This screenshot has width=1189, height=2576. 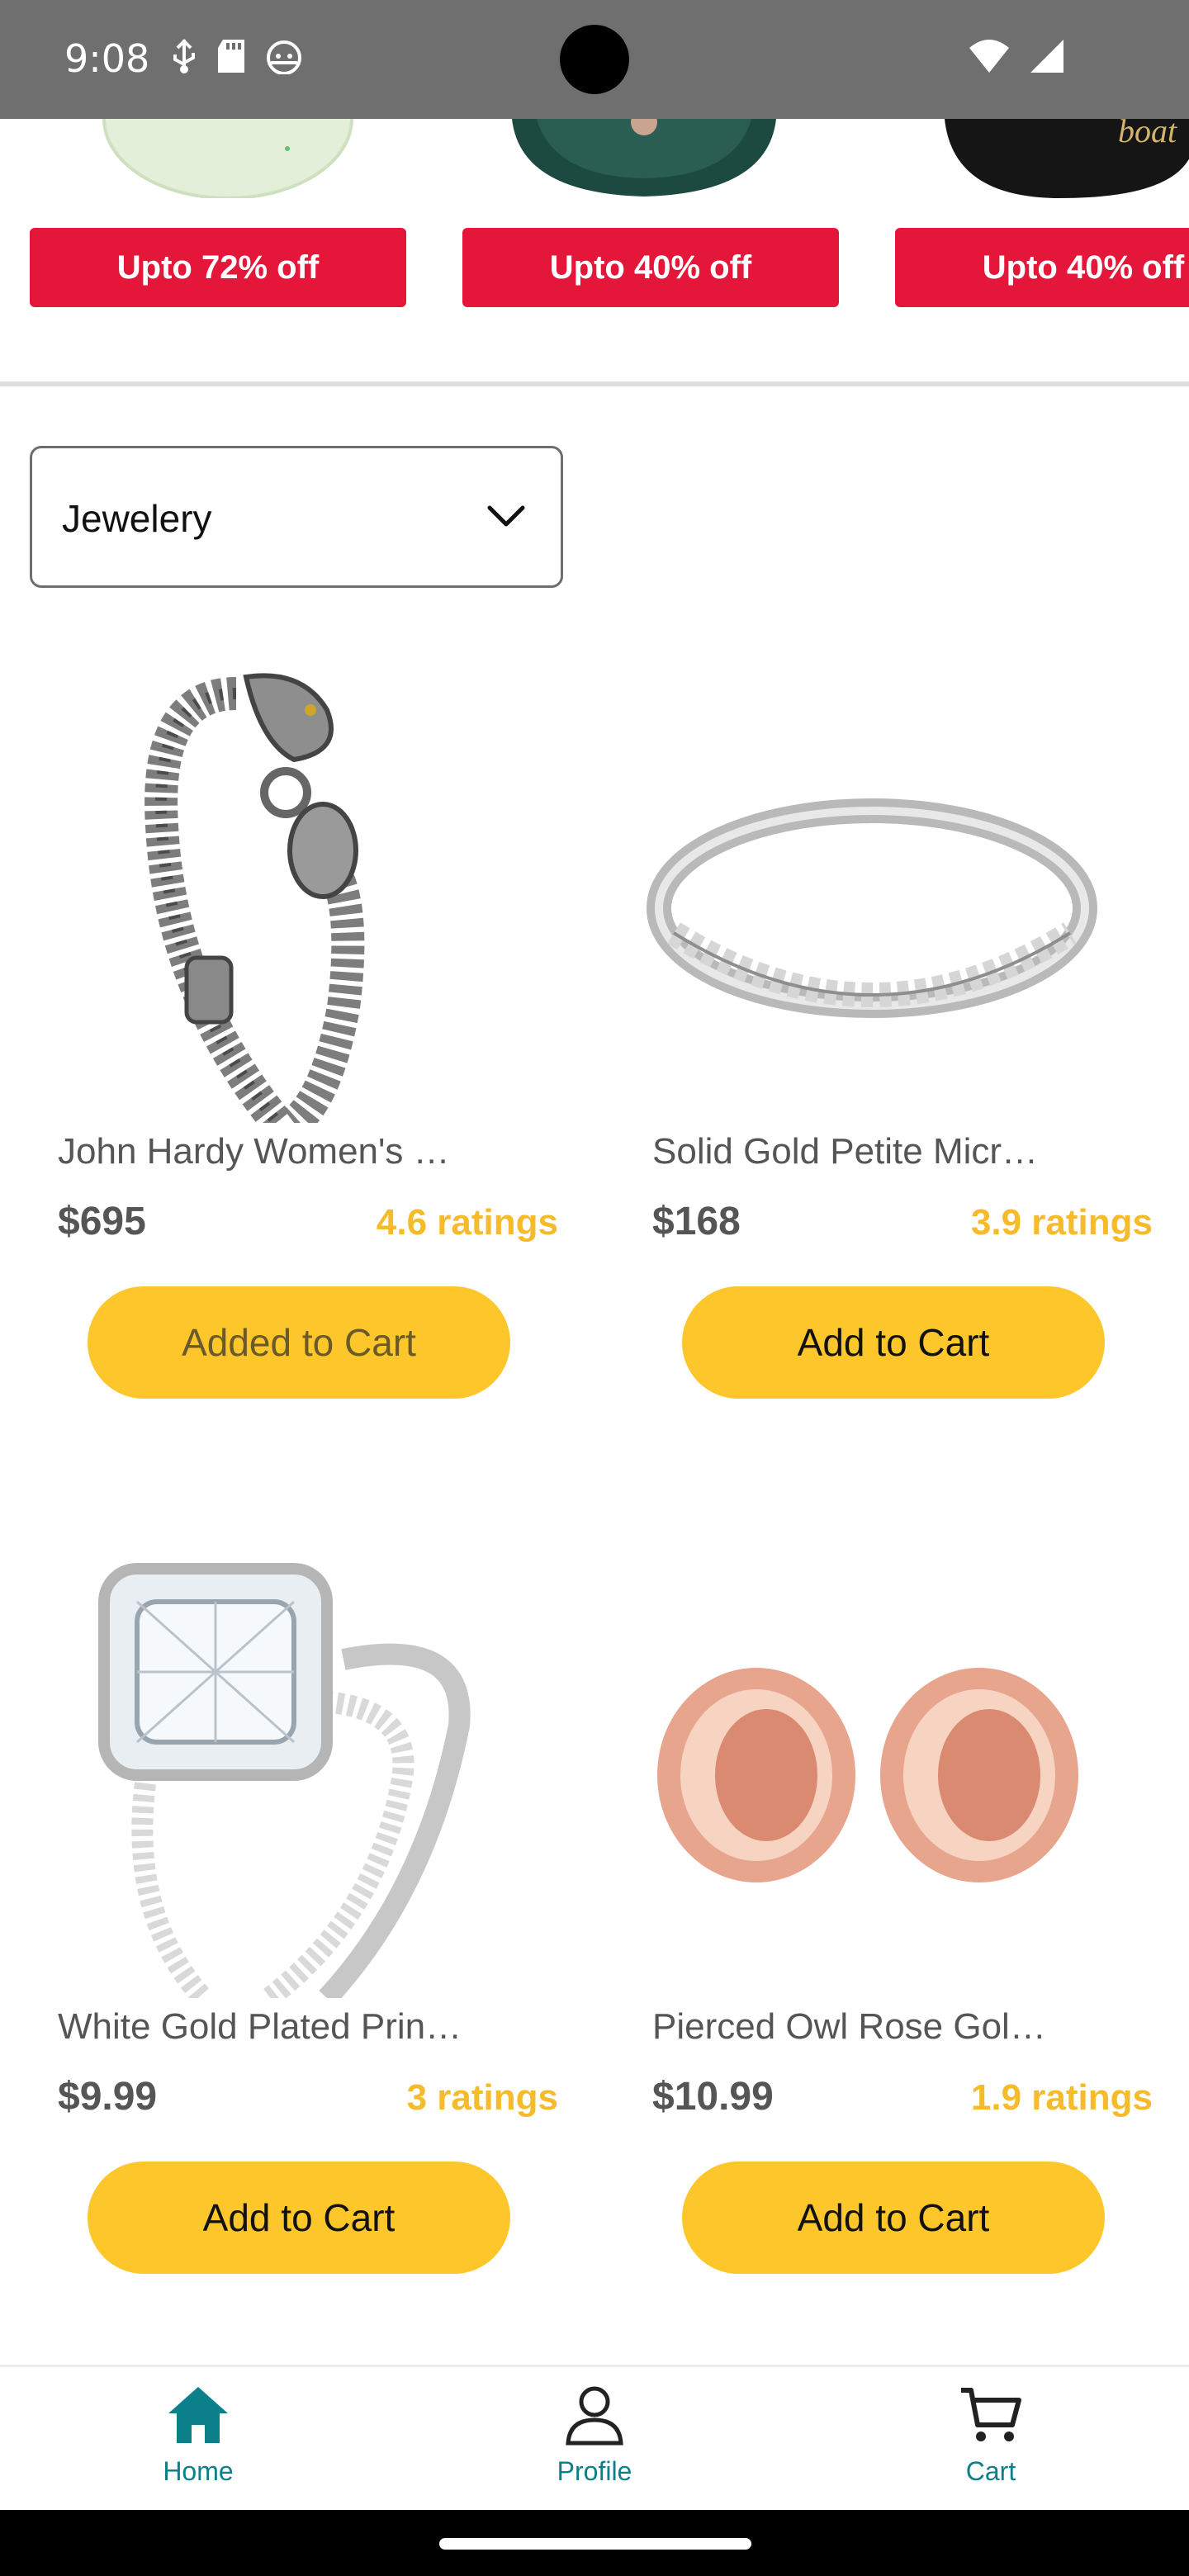 I want to click on status-icons-left, so click(x=237, y=56).